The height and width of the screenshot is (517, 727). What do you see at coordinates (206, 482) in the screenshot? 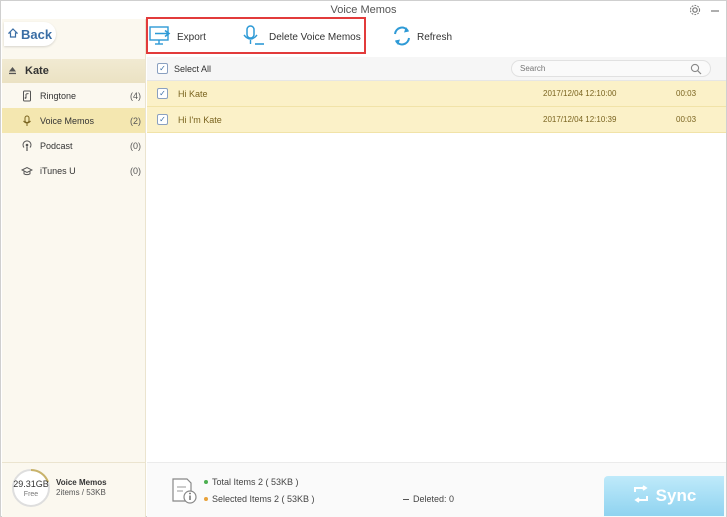
I see `green-dot-icon` at bounding box center [206, 482].